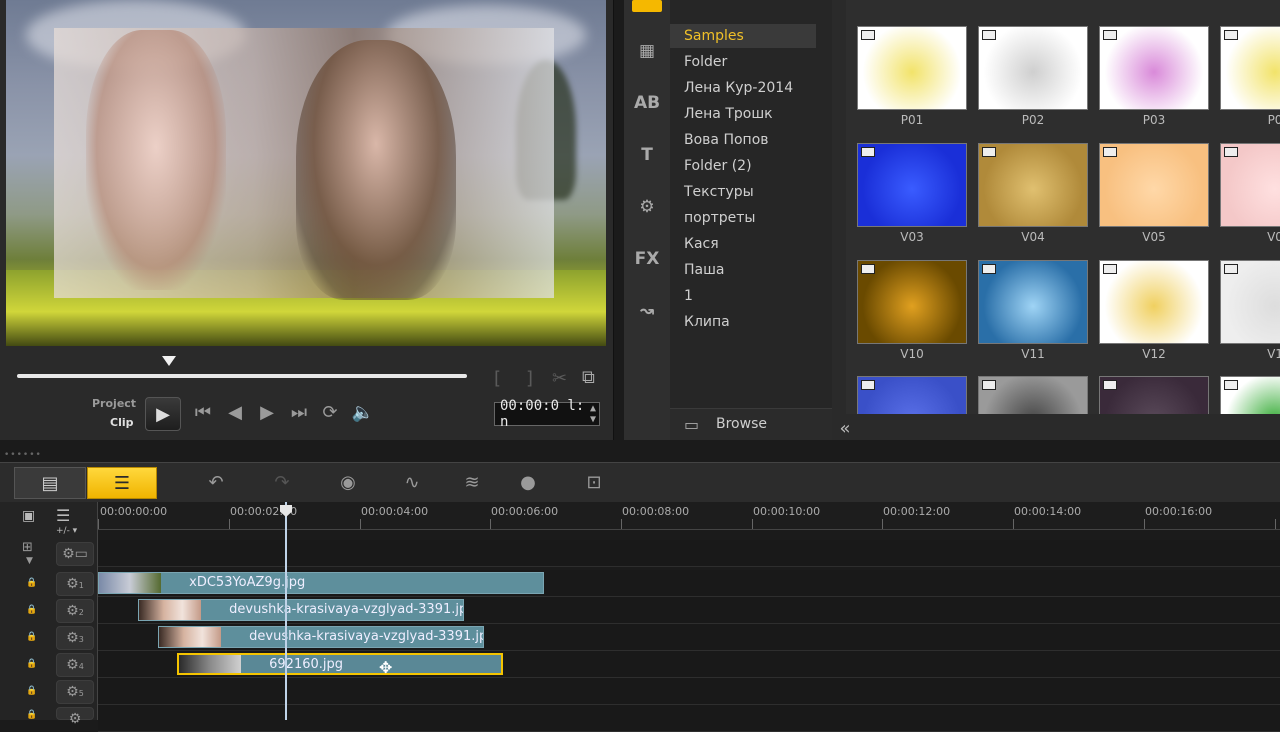  I want to click on scrub-bar, so click(242, 376).